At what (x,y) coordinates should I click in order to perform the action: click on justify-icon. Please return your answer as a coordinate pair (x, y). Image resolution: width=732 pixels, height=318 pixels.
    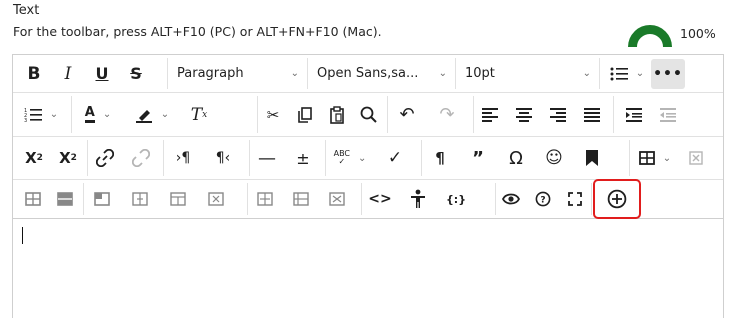
    Looking at the image, I should click on (592, 115).